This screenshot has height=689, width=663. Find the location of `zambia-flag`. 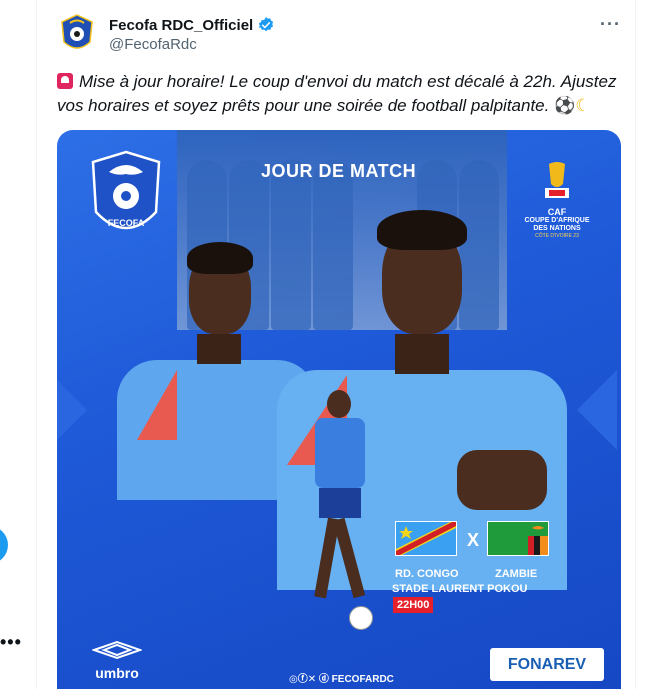

zambia-flag is located at coordinates (518, 538).